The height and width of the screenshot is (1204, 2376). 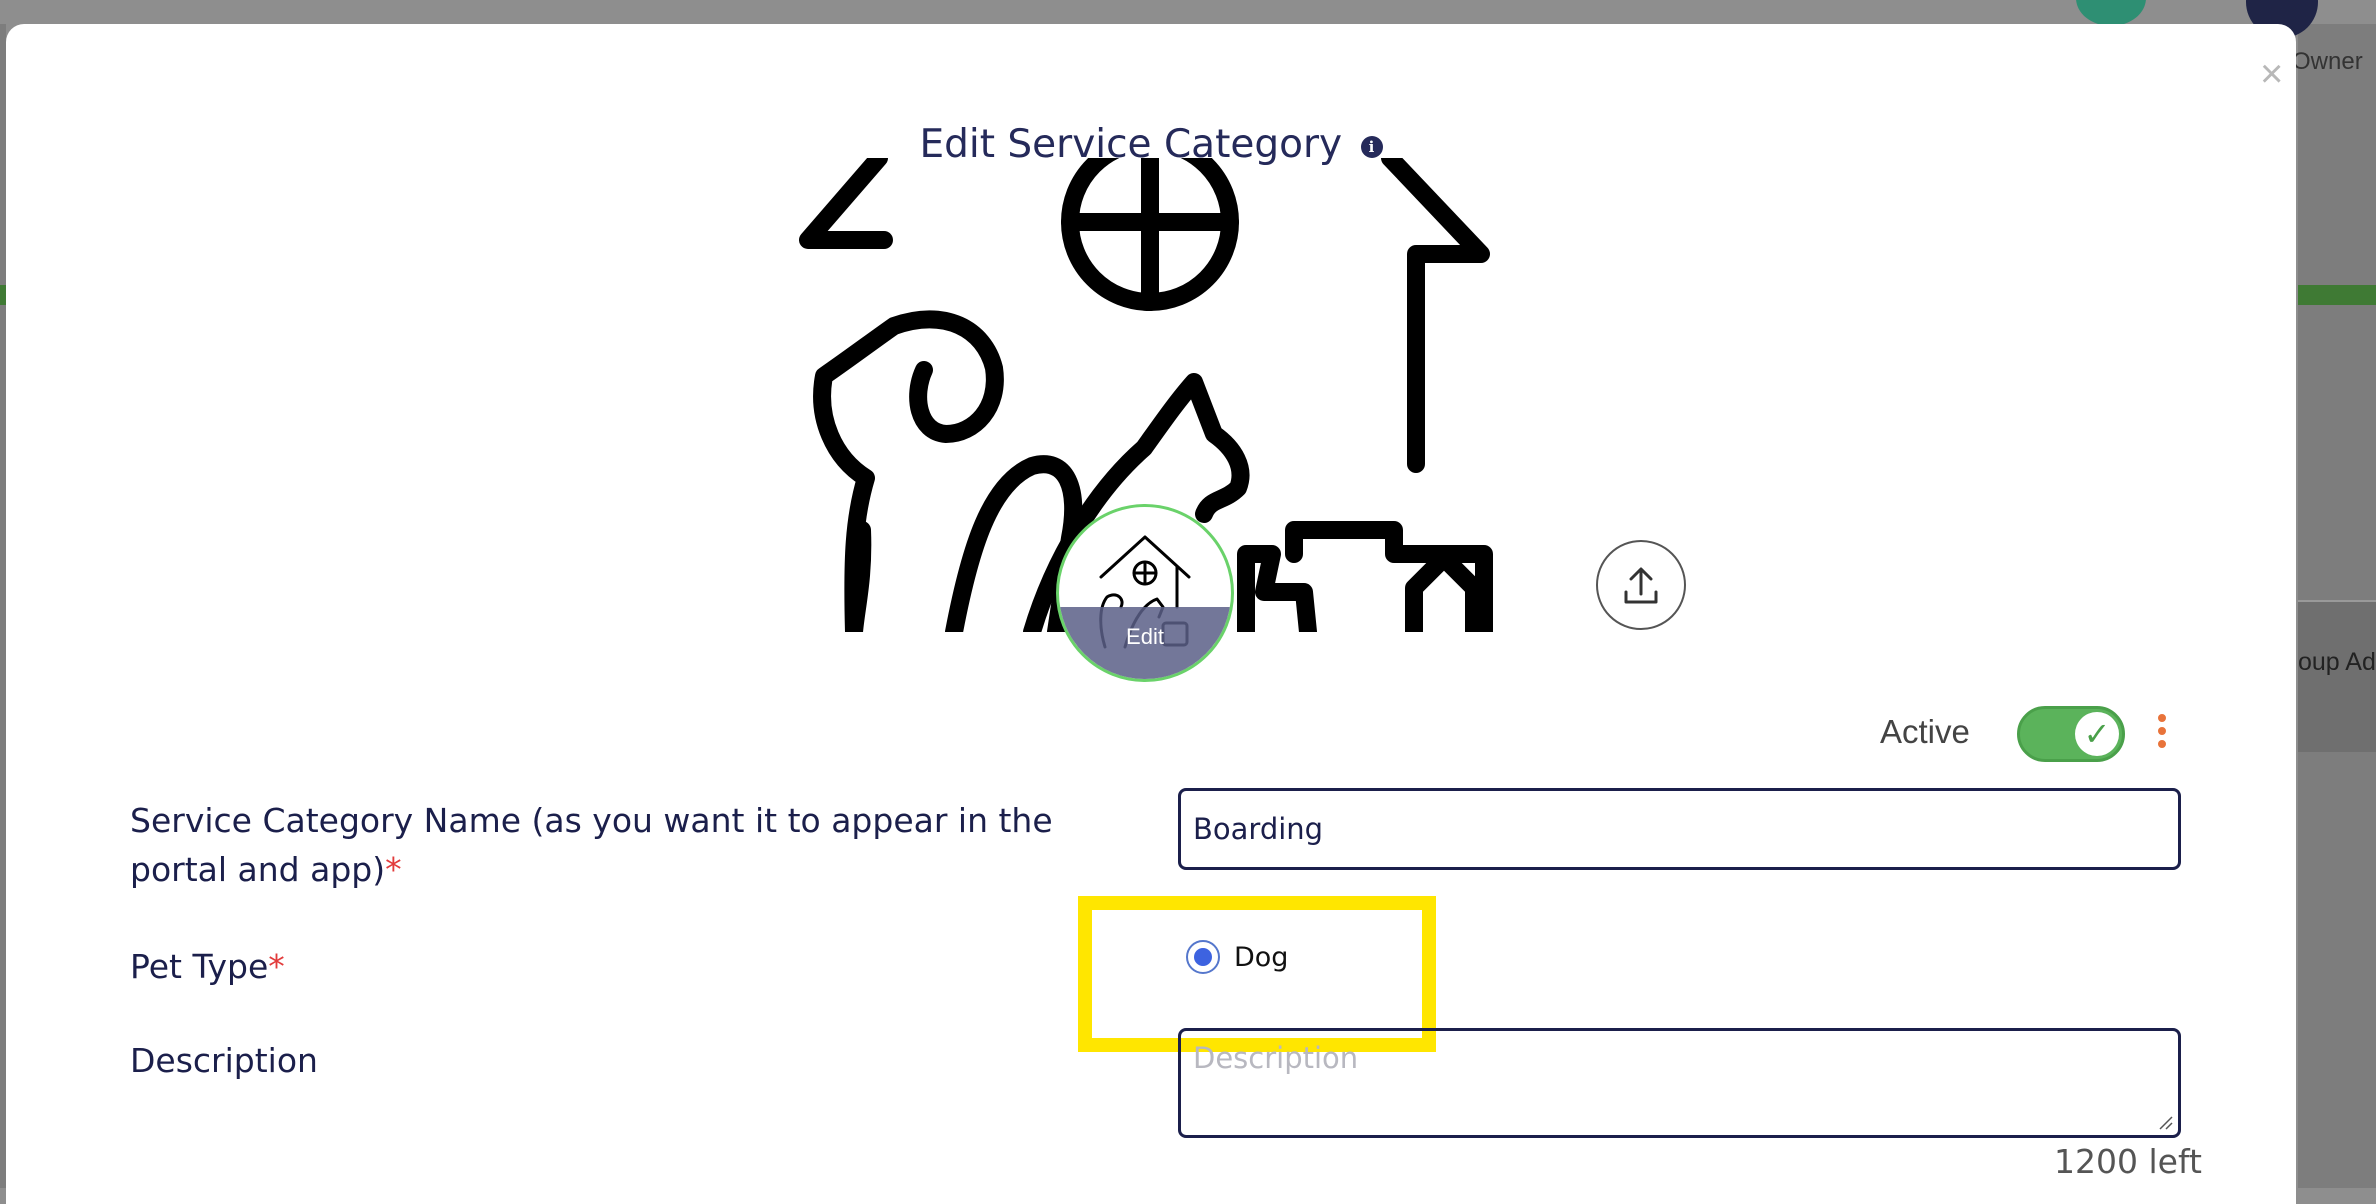 I want to click on service-category-name-input: Boarding, so click(x=1679, y=829).